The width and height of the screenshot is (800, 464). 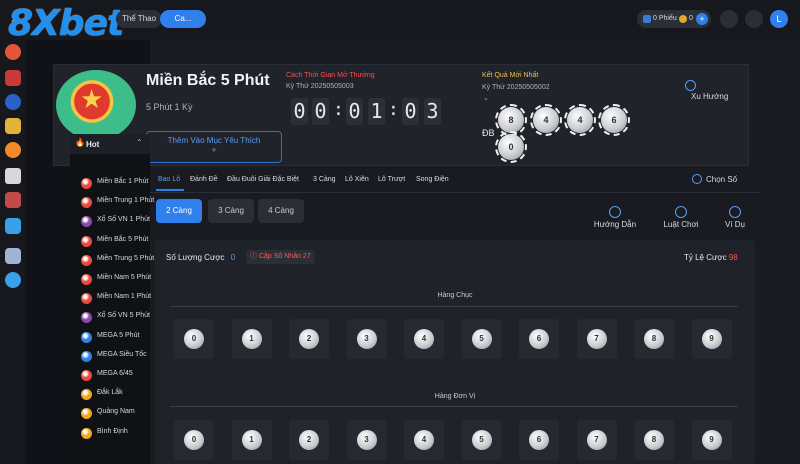 I want to click on trend-chart-icon, so click(x=690, y=85).